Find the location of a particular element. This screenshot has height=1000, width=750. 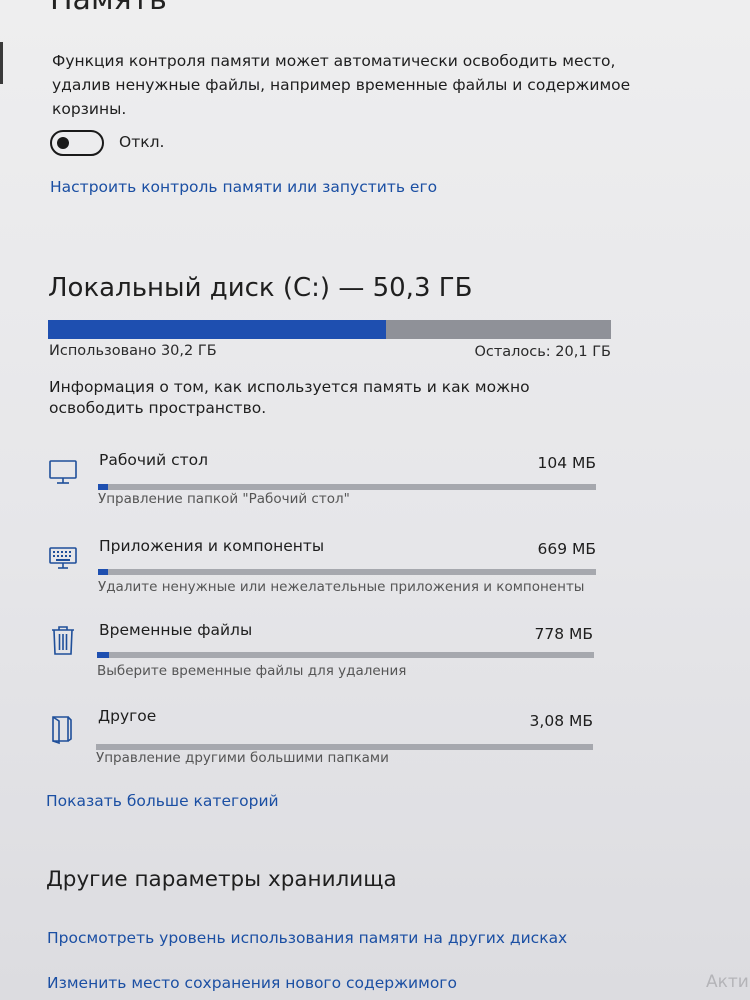

category-name: Временные файлы is located at coordinates (176, 630).